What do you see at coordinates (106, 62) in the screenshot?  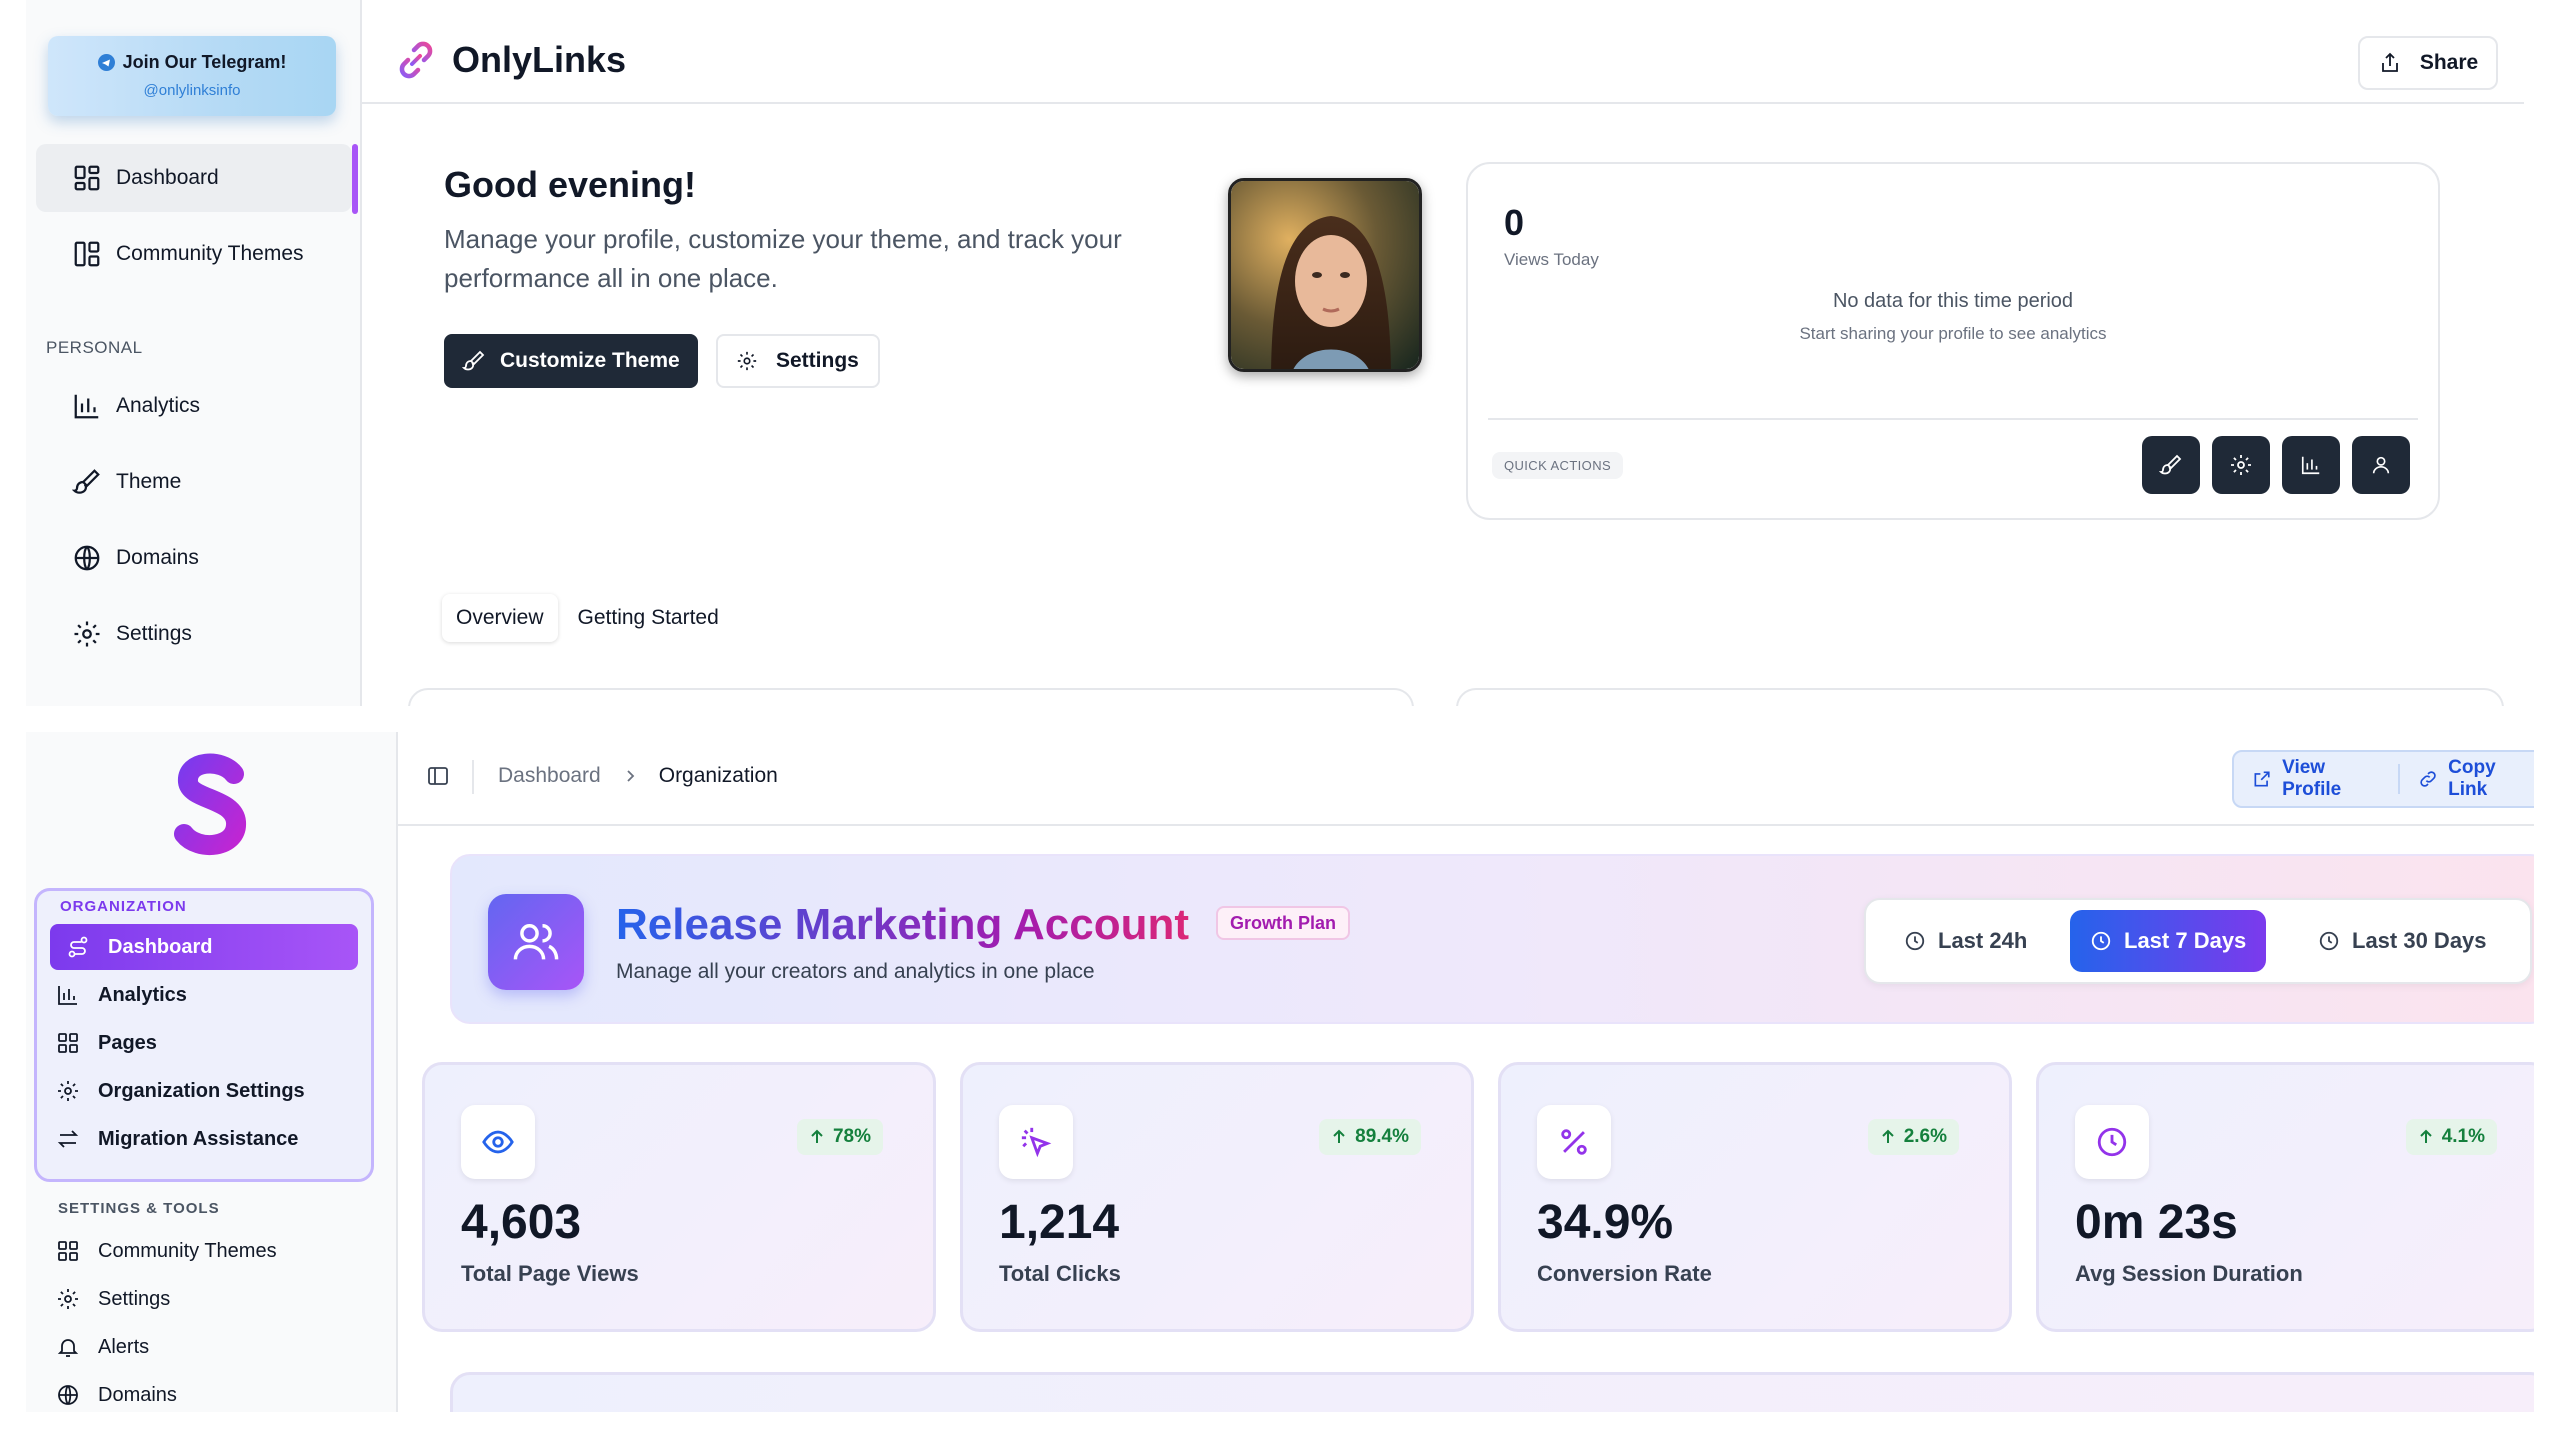 I see `telegram-icon` at bounding box center [106, 62].